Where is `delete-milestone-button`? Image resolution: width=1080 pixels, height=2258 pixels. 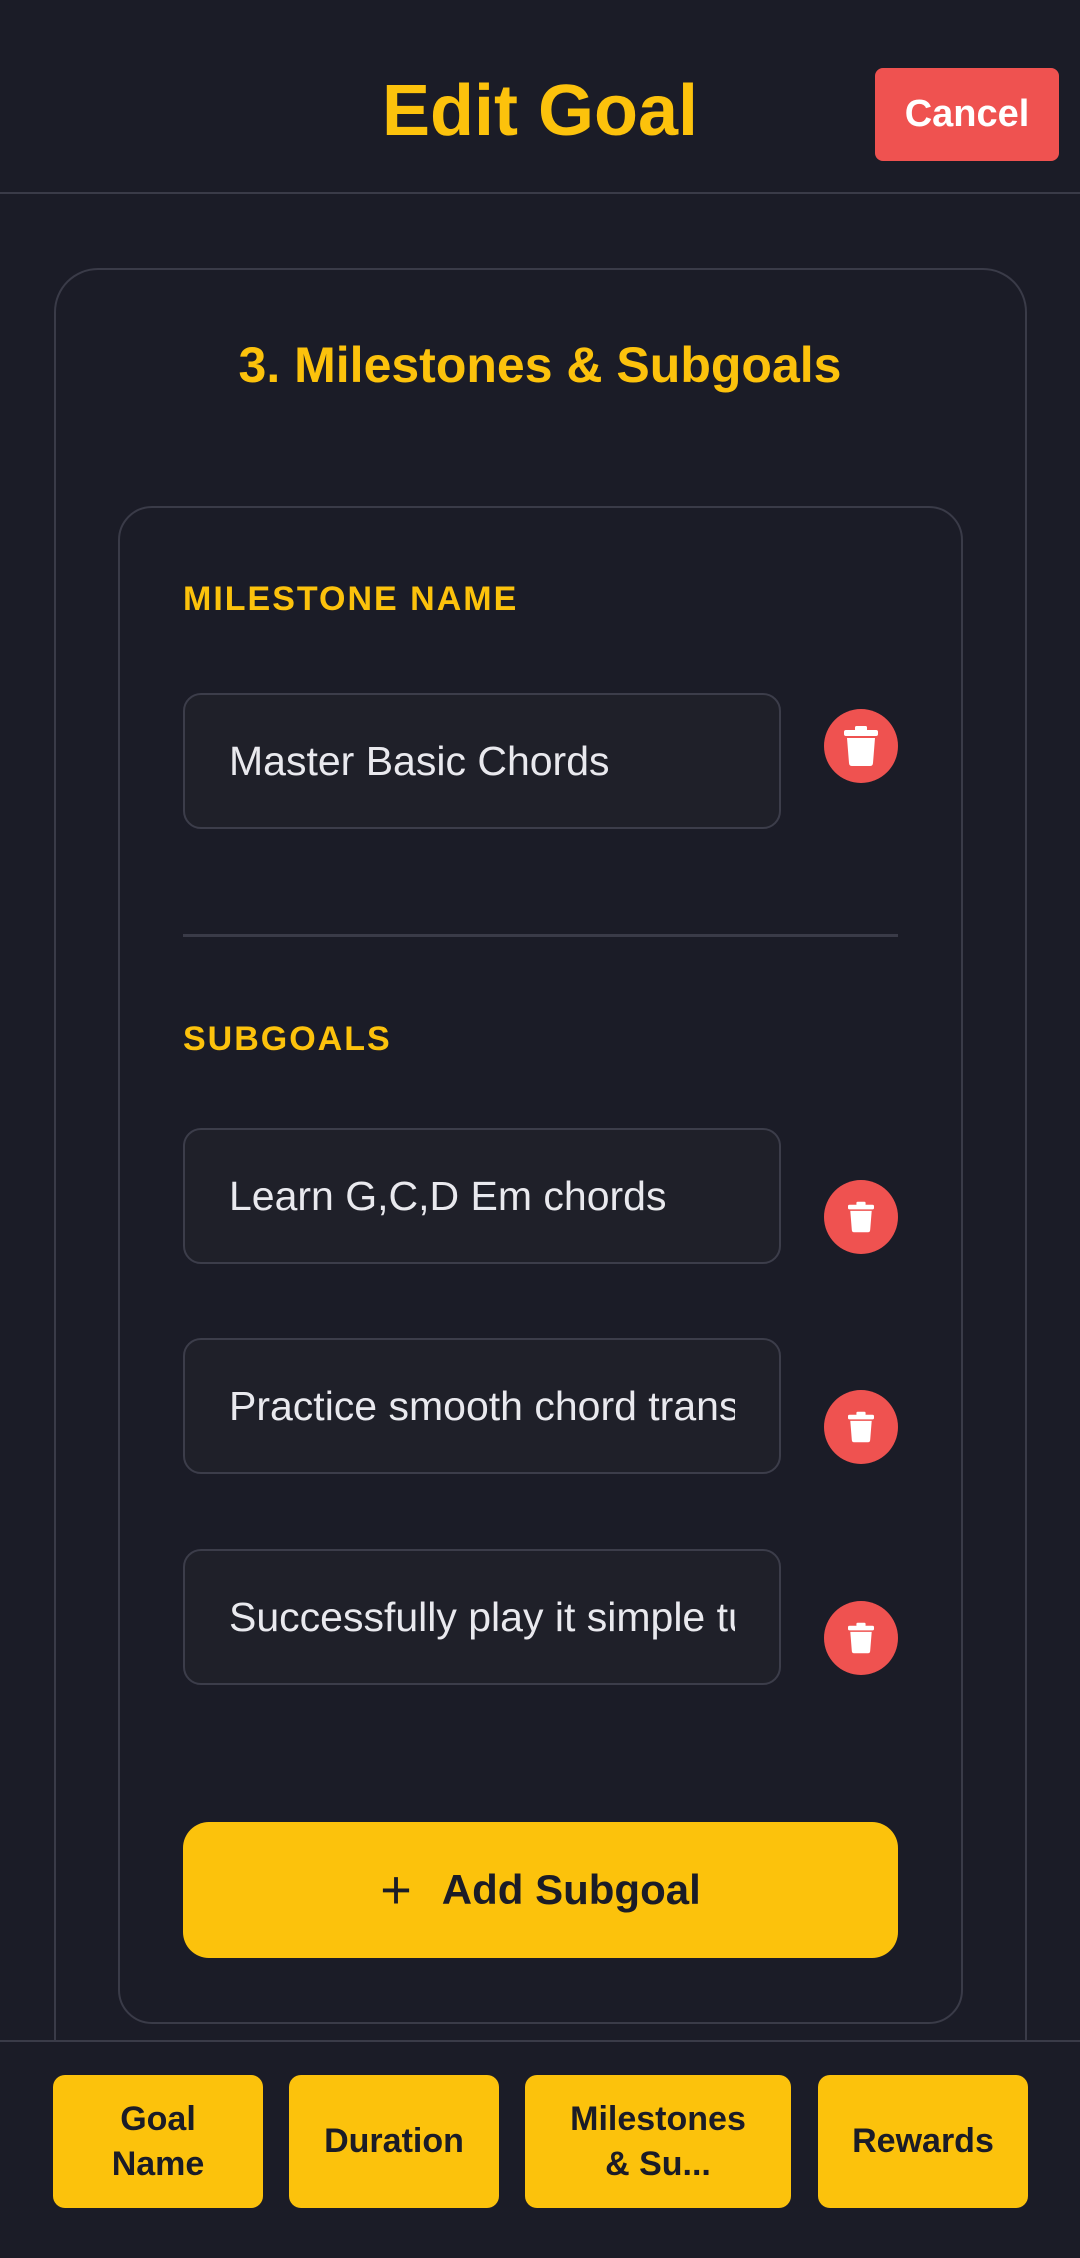
delete-milestone-button is located at coordinates (861, 746).